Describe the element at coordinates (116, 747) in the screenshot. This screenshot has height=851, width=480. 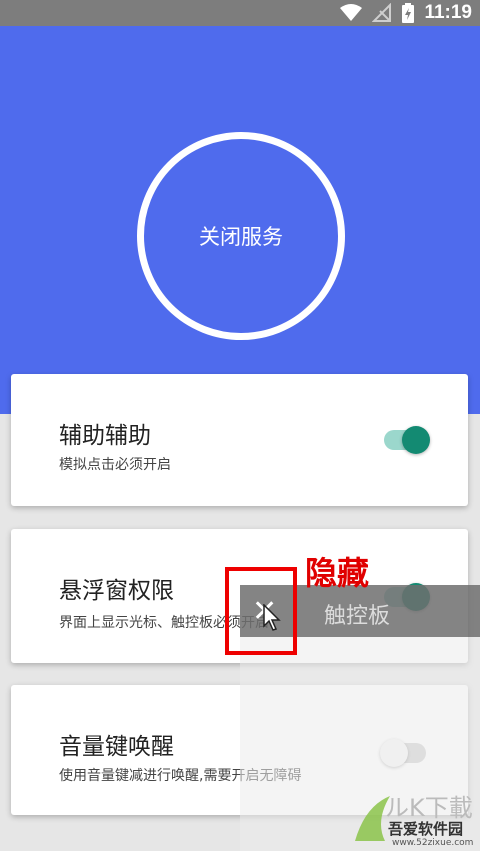
I see `setting-title: 音量键唤醒` at that location.